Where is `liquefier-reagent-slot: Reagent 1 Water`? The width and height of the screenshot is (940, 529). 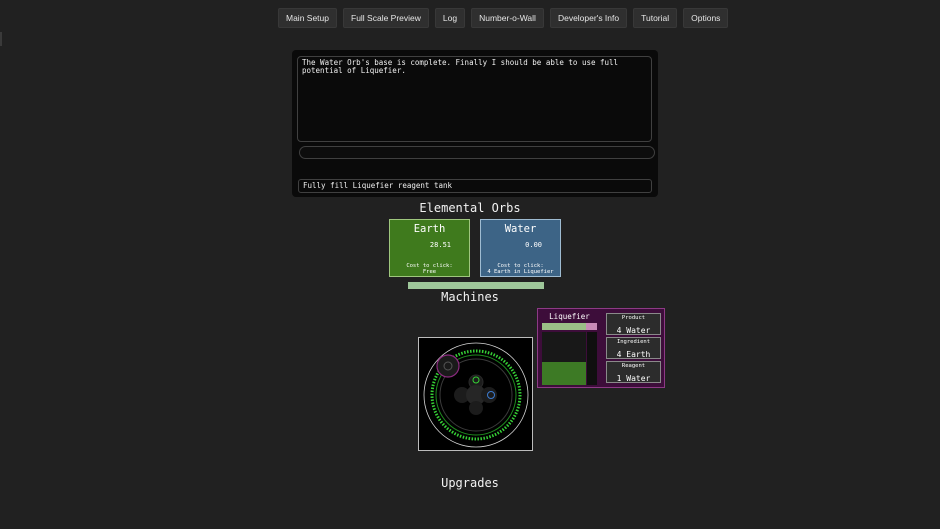
liquefier-reagent-slot: Reagent 1 Water is located at coordinates (633, 372).